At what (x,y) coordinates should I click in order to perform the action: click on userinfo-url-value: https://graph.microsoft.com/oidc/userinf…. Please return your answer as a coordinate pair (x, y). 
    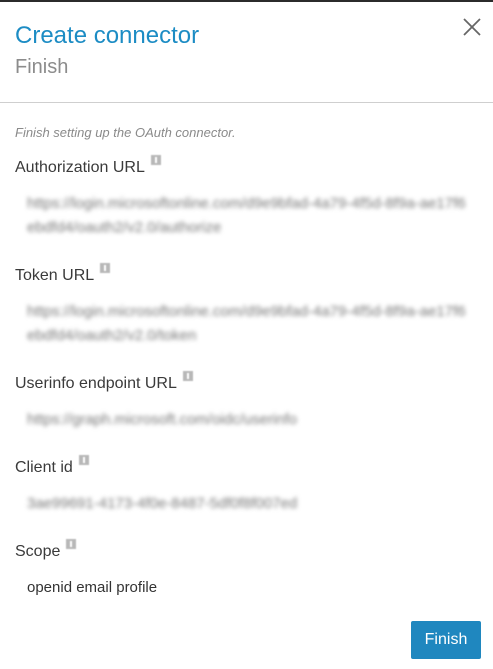
    Looking at the image, I should click on (162, 419).